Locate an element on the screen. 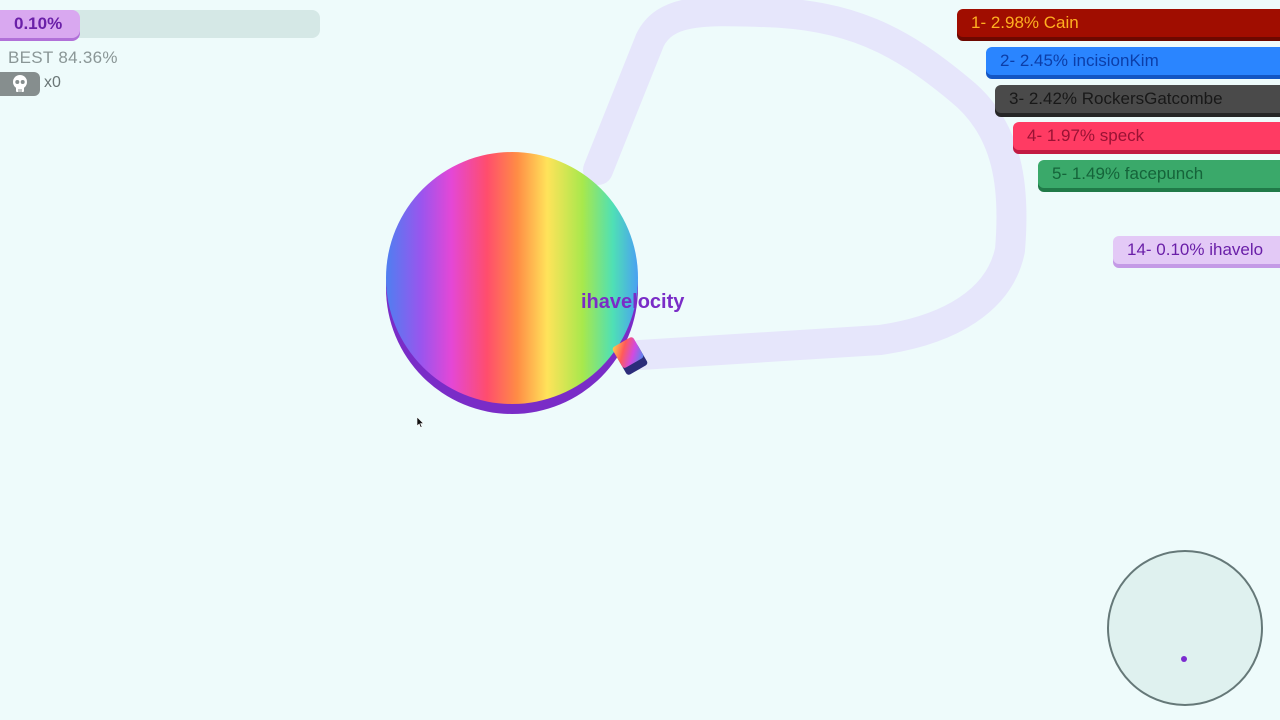 The height and width of the screenshot is (720, 1280). mouse-cursor-icon is located at coordinates (421, 422).